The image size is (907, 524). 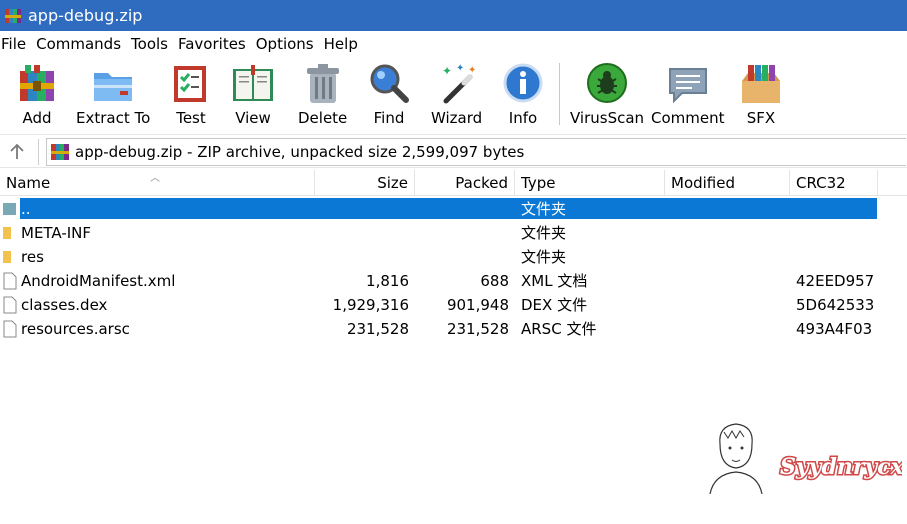 What do you see at coordinates (113, 94) in the screenshot?
I see `extract-to-button: Extract To` at bounding box center [113, 94].